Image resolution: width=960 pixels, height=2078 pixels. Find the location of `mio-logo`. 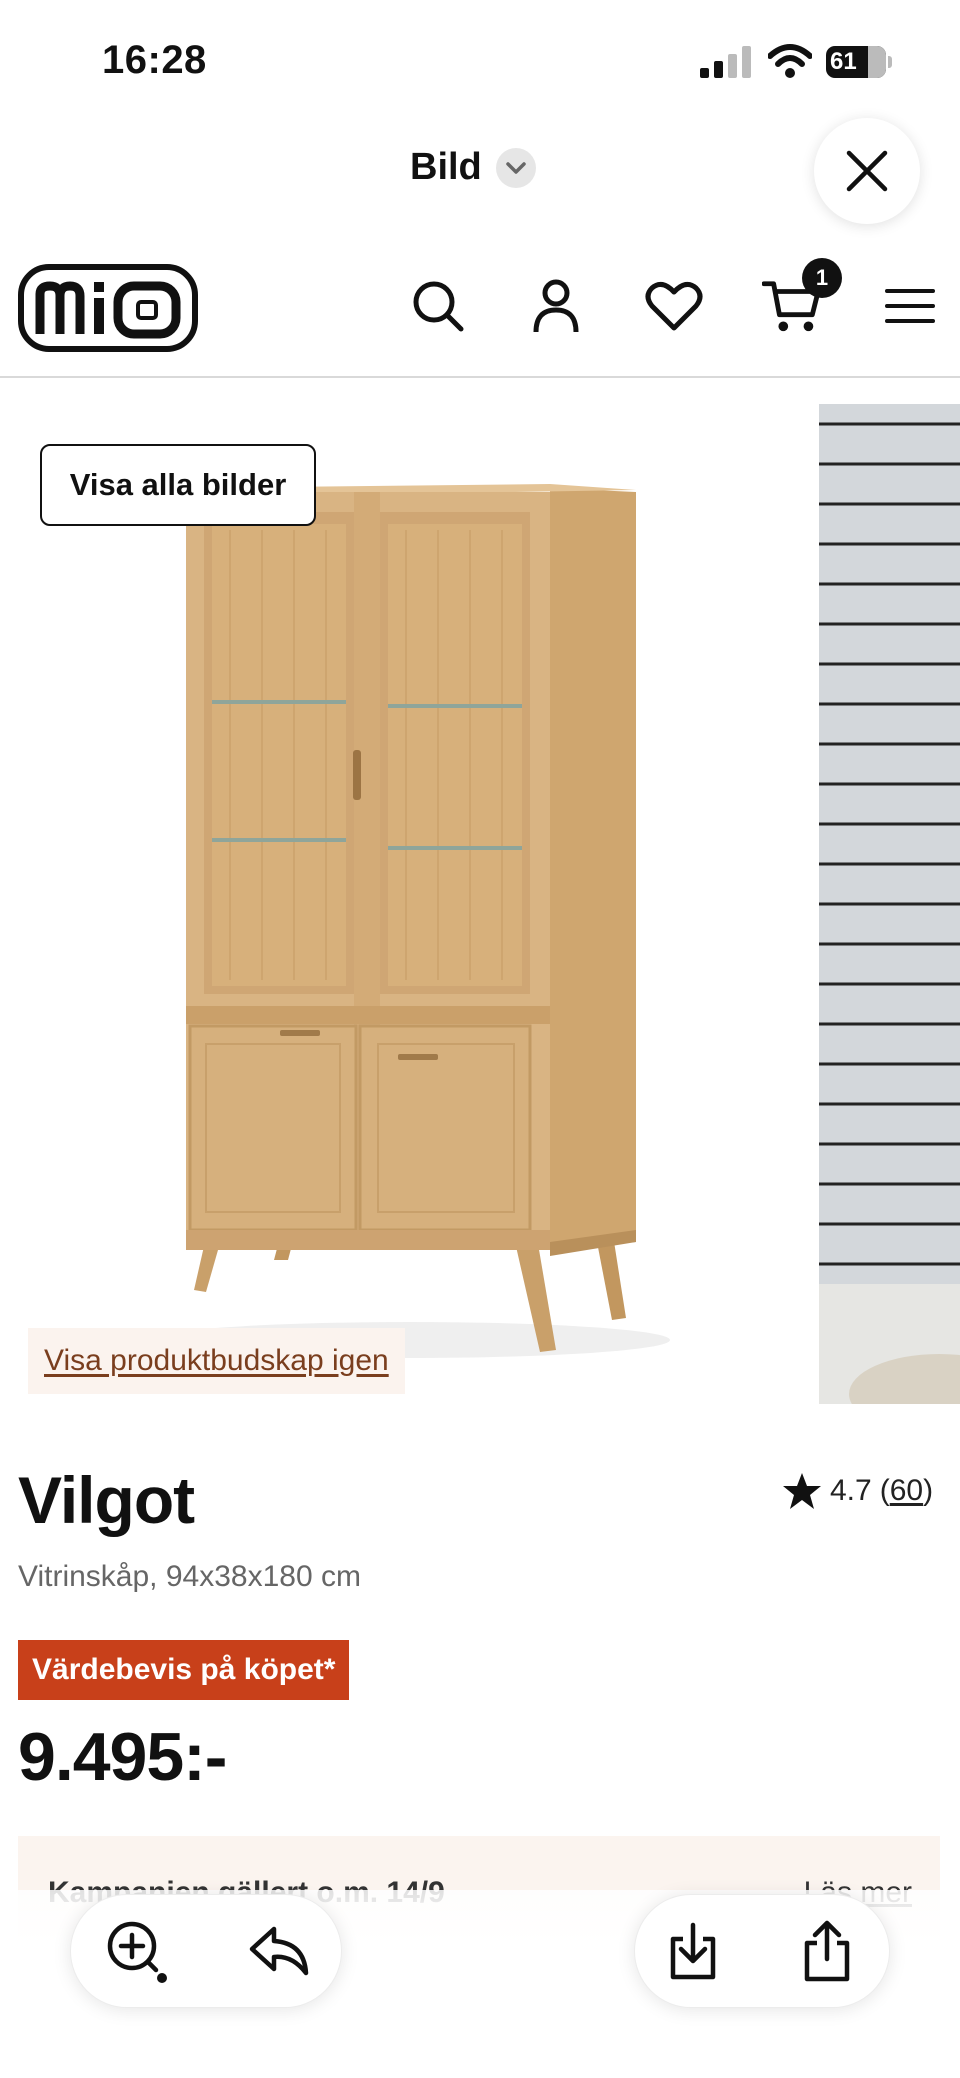

mio-logo is located at coordinates (108, 308).